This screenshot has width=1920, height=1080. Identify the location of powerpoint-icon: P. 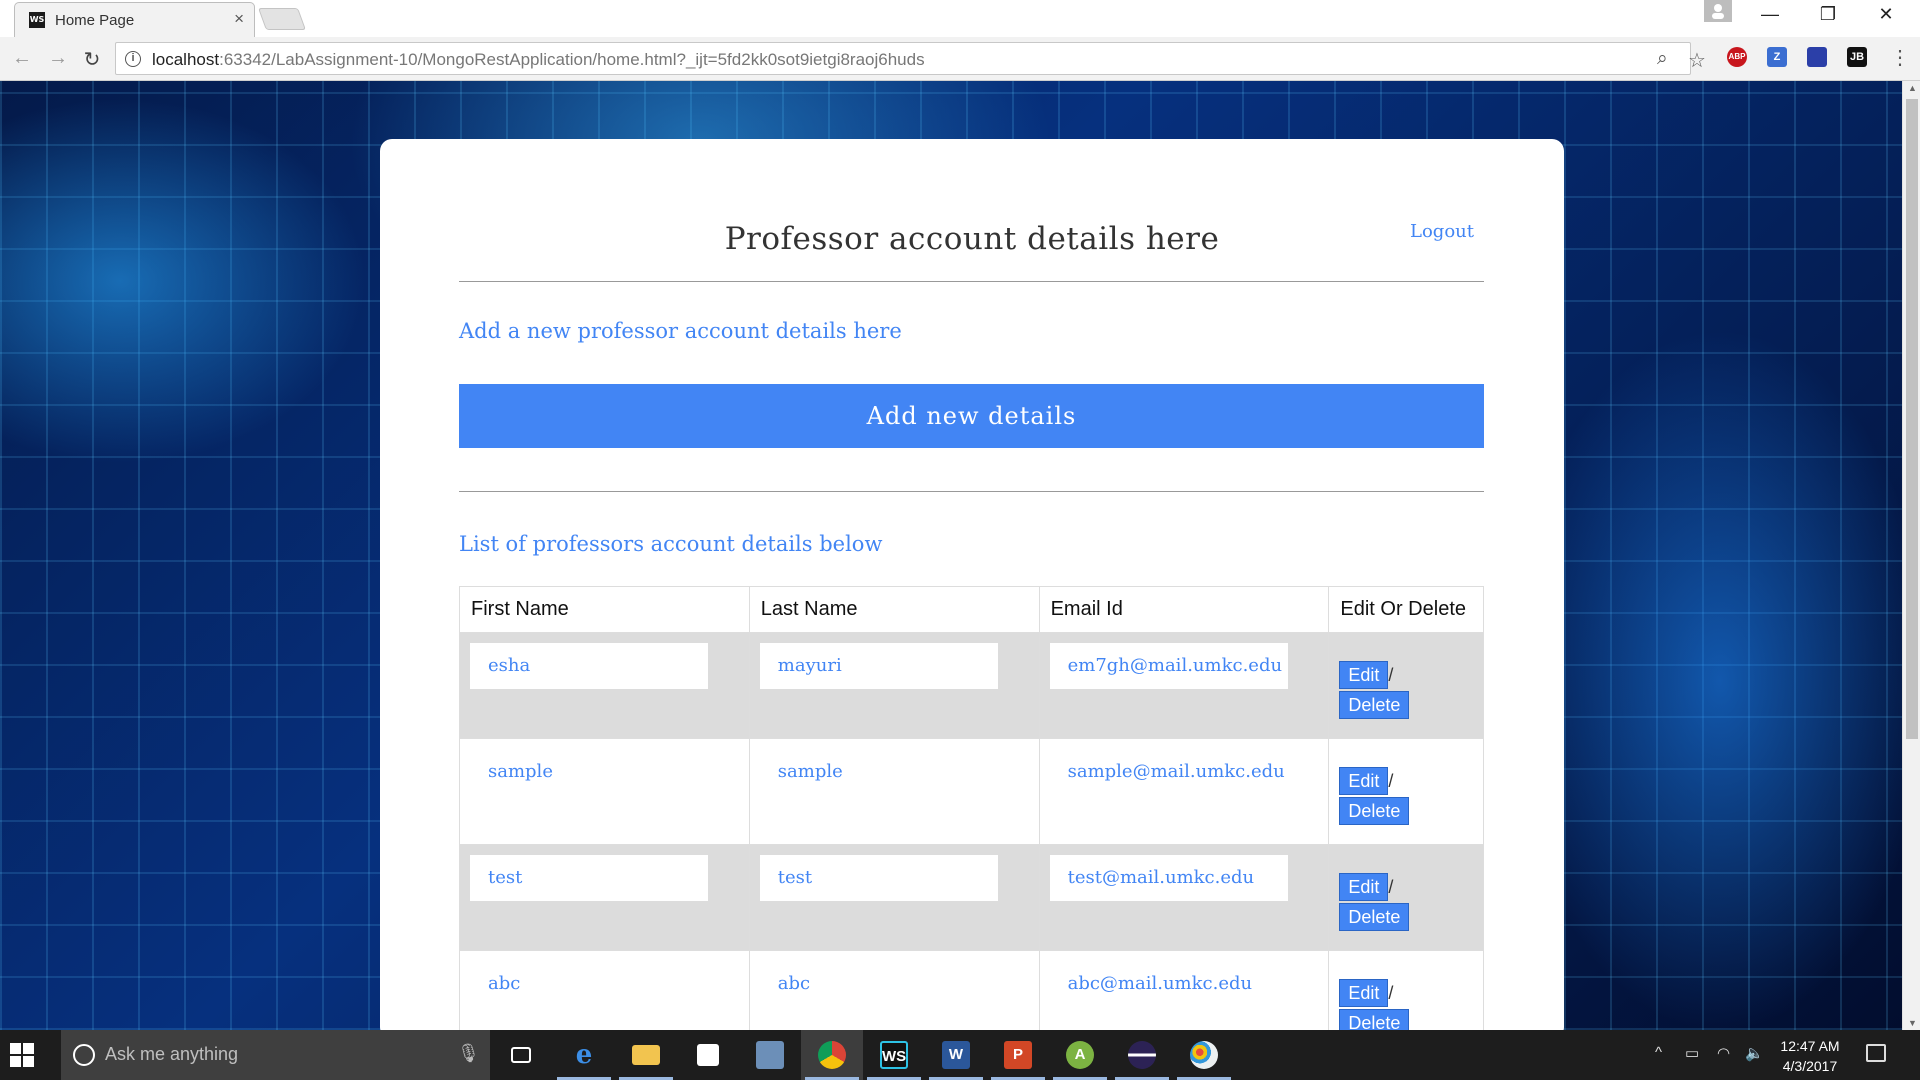
(1018, 1055).